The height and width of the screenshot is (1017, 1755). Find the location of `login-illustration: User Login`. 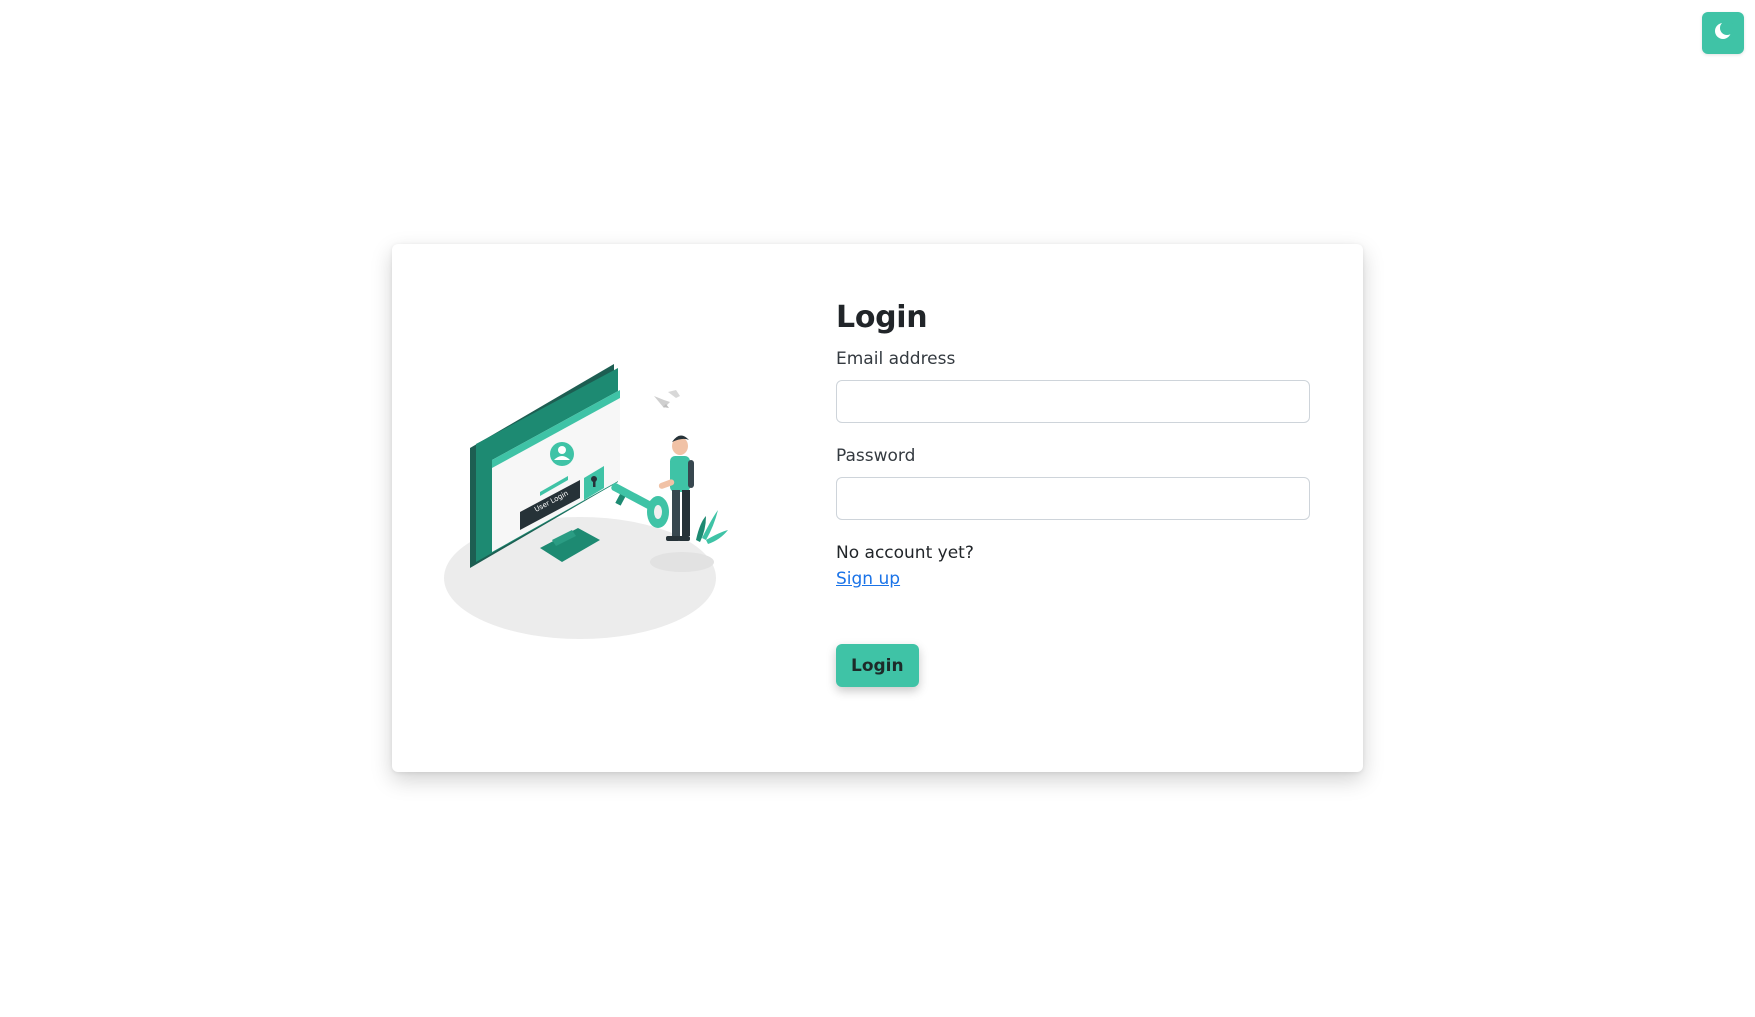

login-illustration: User Login is located at coordinates (594, 509).